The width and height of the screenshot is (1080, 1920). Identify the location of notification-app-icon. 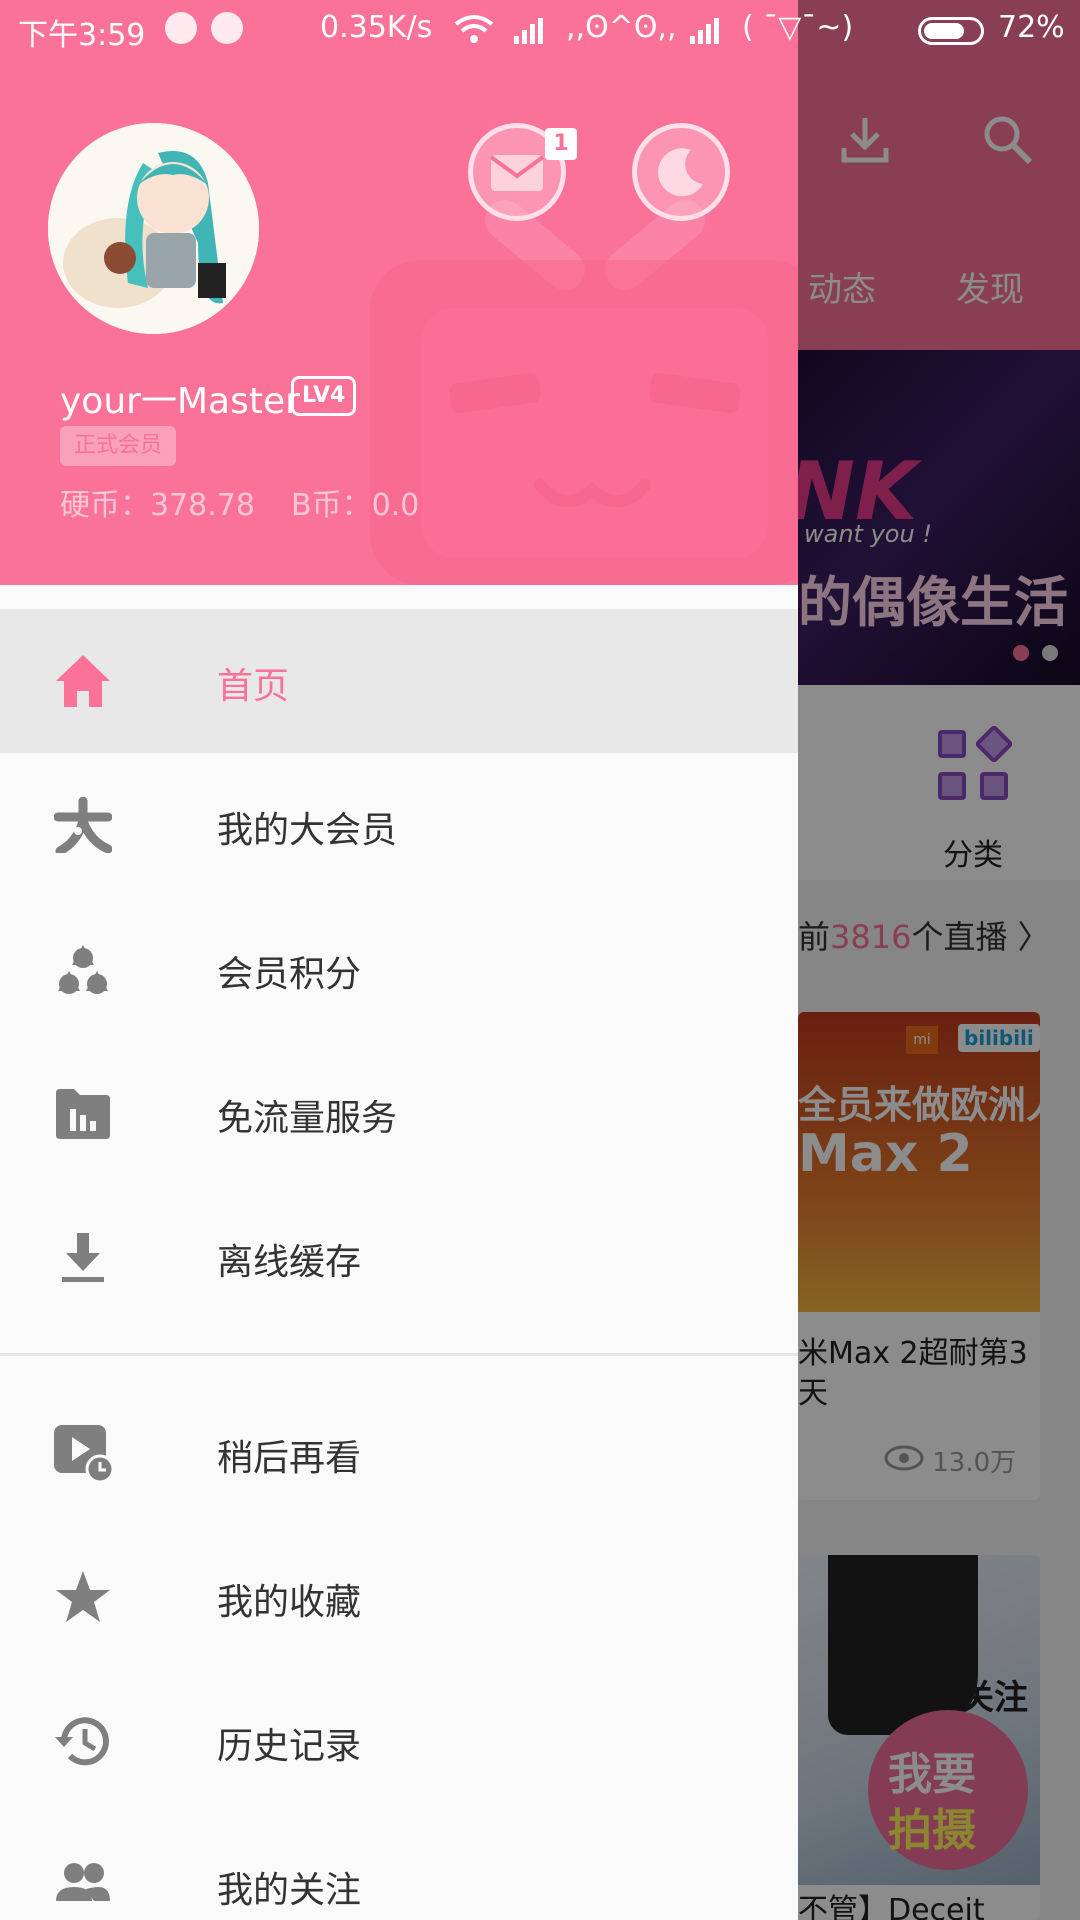
(227, 28).